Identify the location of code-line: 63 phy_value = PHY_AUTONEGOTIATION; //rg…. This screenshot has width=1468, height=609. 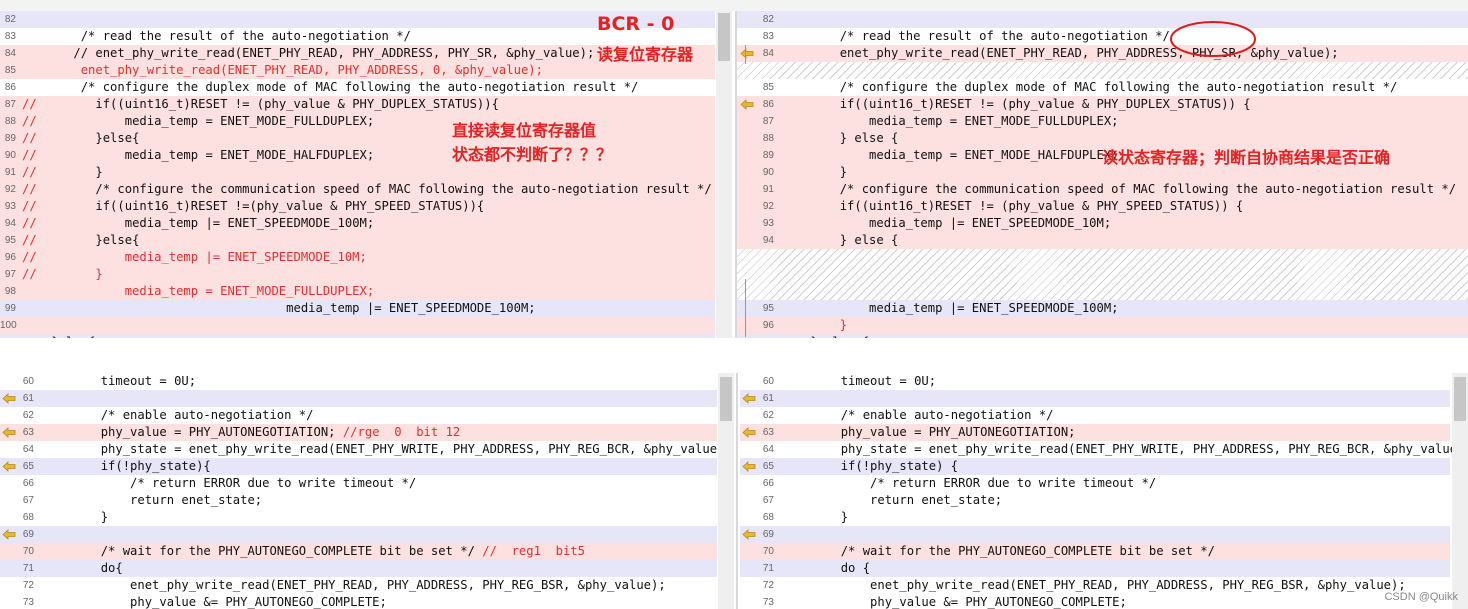
(358, 432).